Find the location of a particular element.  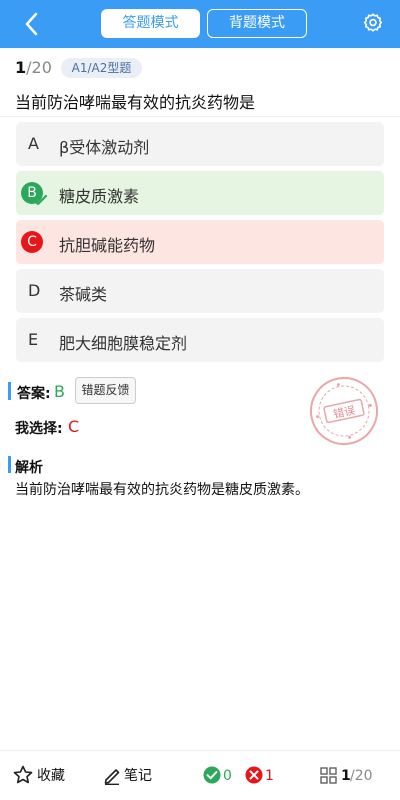

option-d: D 茶碱类 is located at coordinates (200, 291).